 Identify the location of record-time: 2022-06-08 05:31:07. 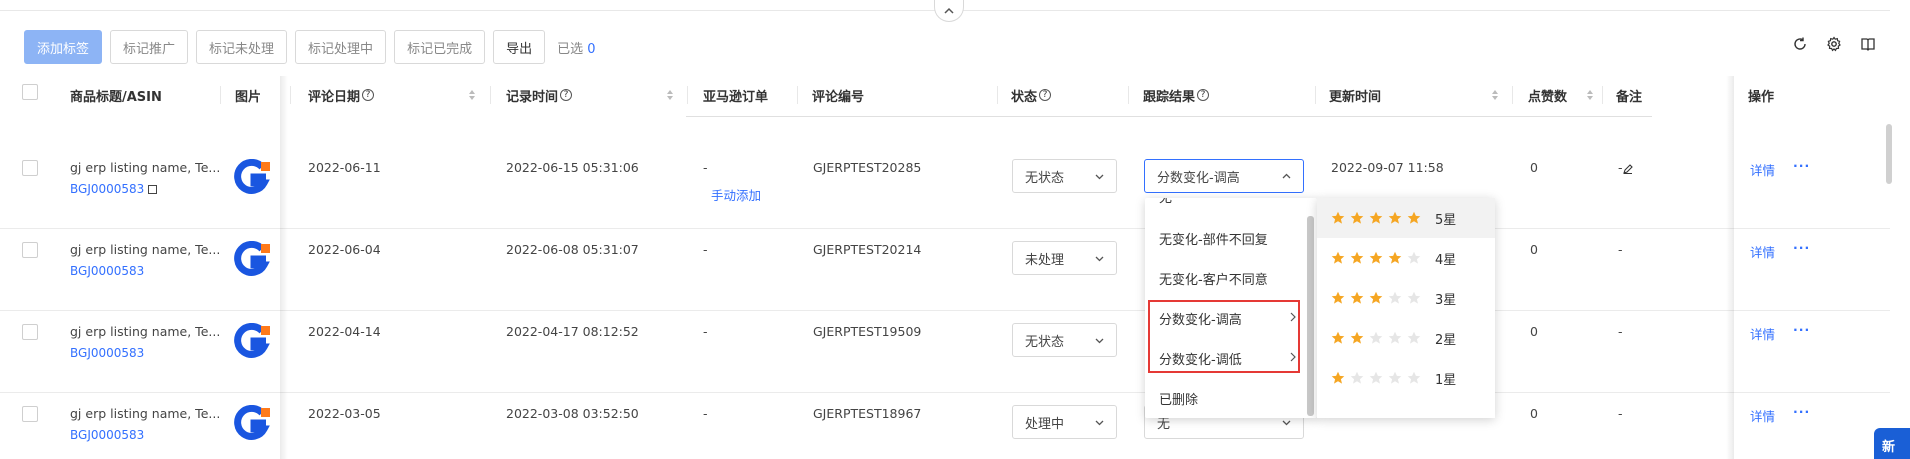
(572, 249).